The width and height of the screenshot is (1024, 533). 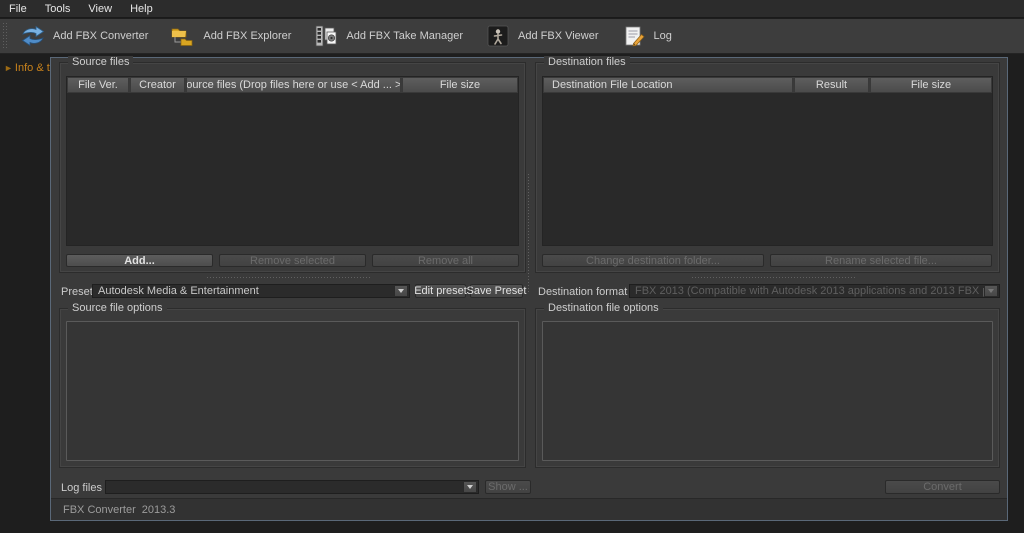 What do you see at coordinates (405, 36) in the screenshot?
I see `tool-label: Add FBX Take Manager` at bounding box center [405, 36].